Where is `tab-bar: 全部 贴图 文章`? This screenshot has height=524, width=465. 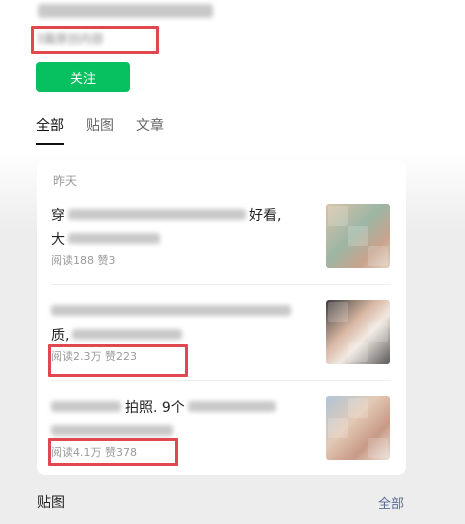 tab-bar: 全部 贴图 文章 is located at coordinates (100, 130).